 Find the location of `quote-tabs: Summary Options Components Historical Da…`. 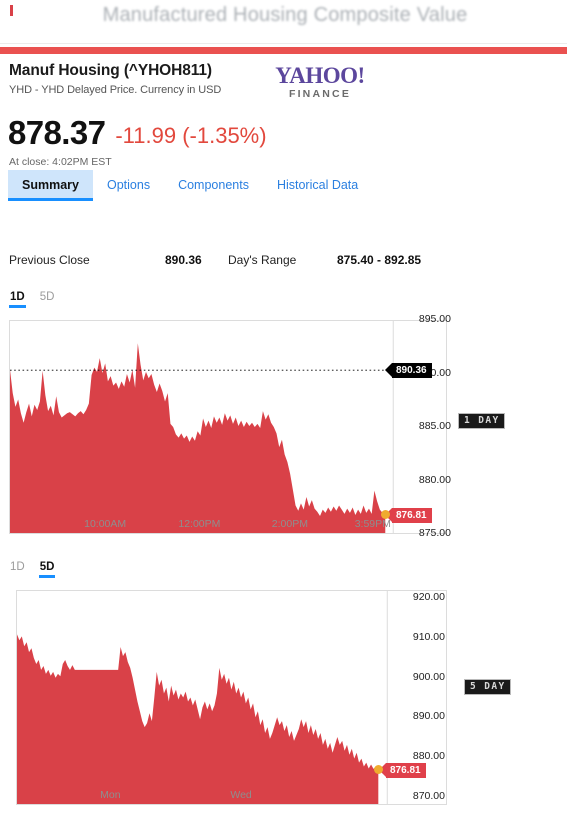

quote-tabs: Summary Options Components Historical Da… is located at coordinates (190, 185).